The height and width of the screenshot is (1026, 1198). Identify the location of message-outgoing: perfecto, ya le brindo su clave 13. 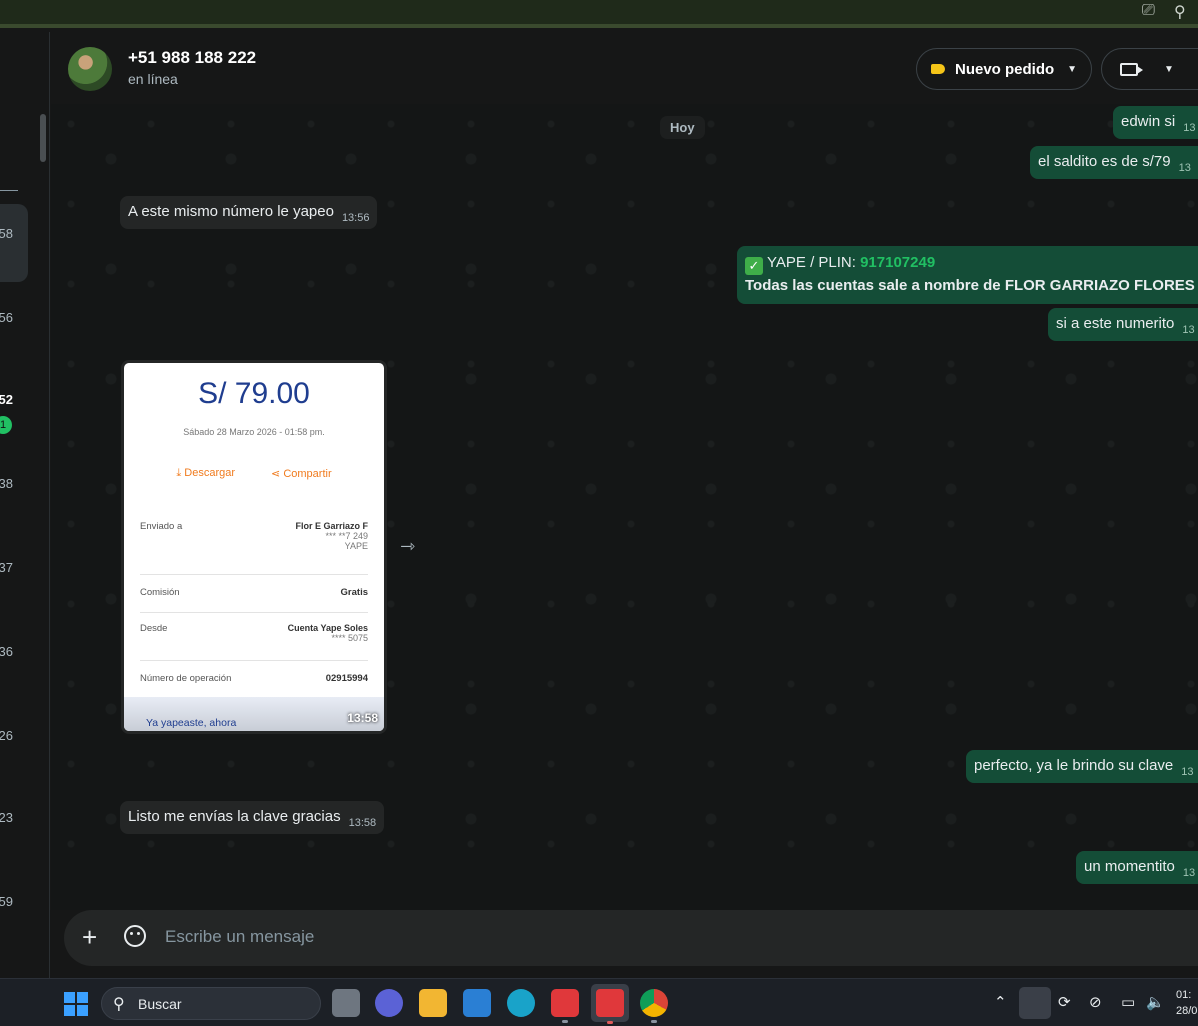
(1082, 766).